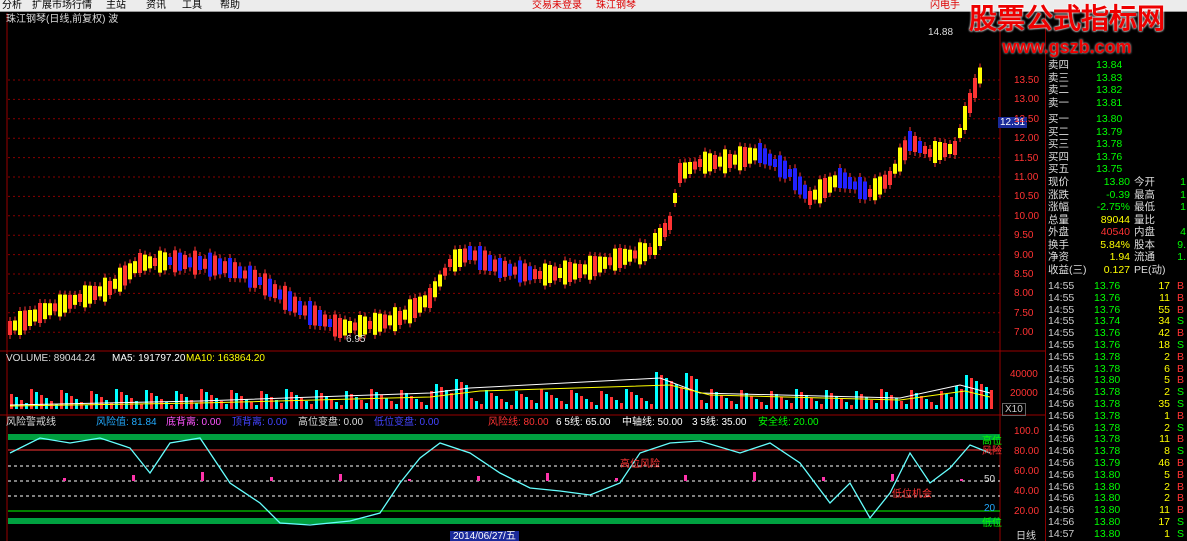 The height and width of the screenshot is (541, 1187). I want to click on stat-key: 现价, so click(1058, 182).